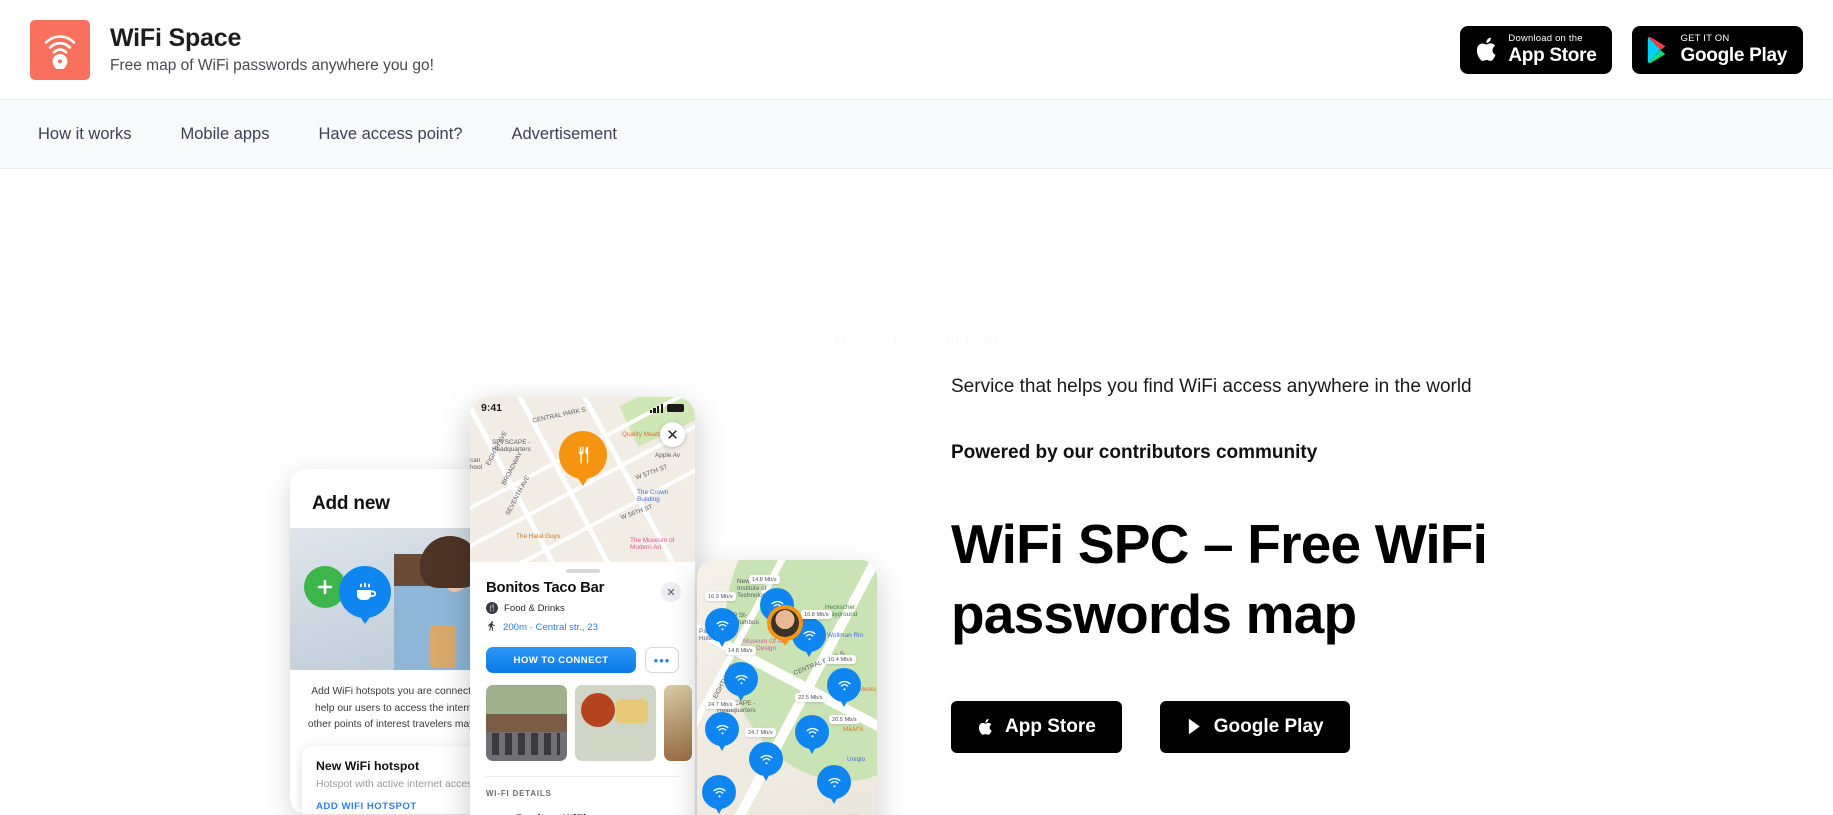 This screenshot has height=815, width=1833. I want to click on map-label: Wollman Rin, so click(845, 635).